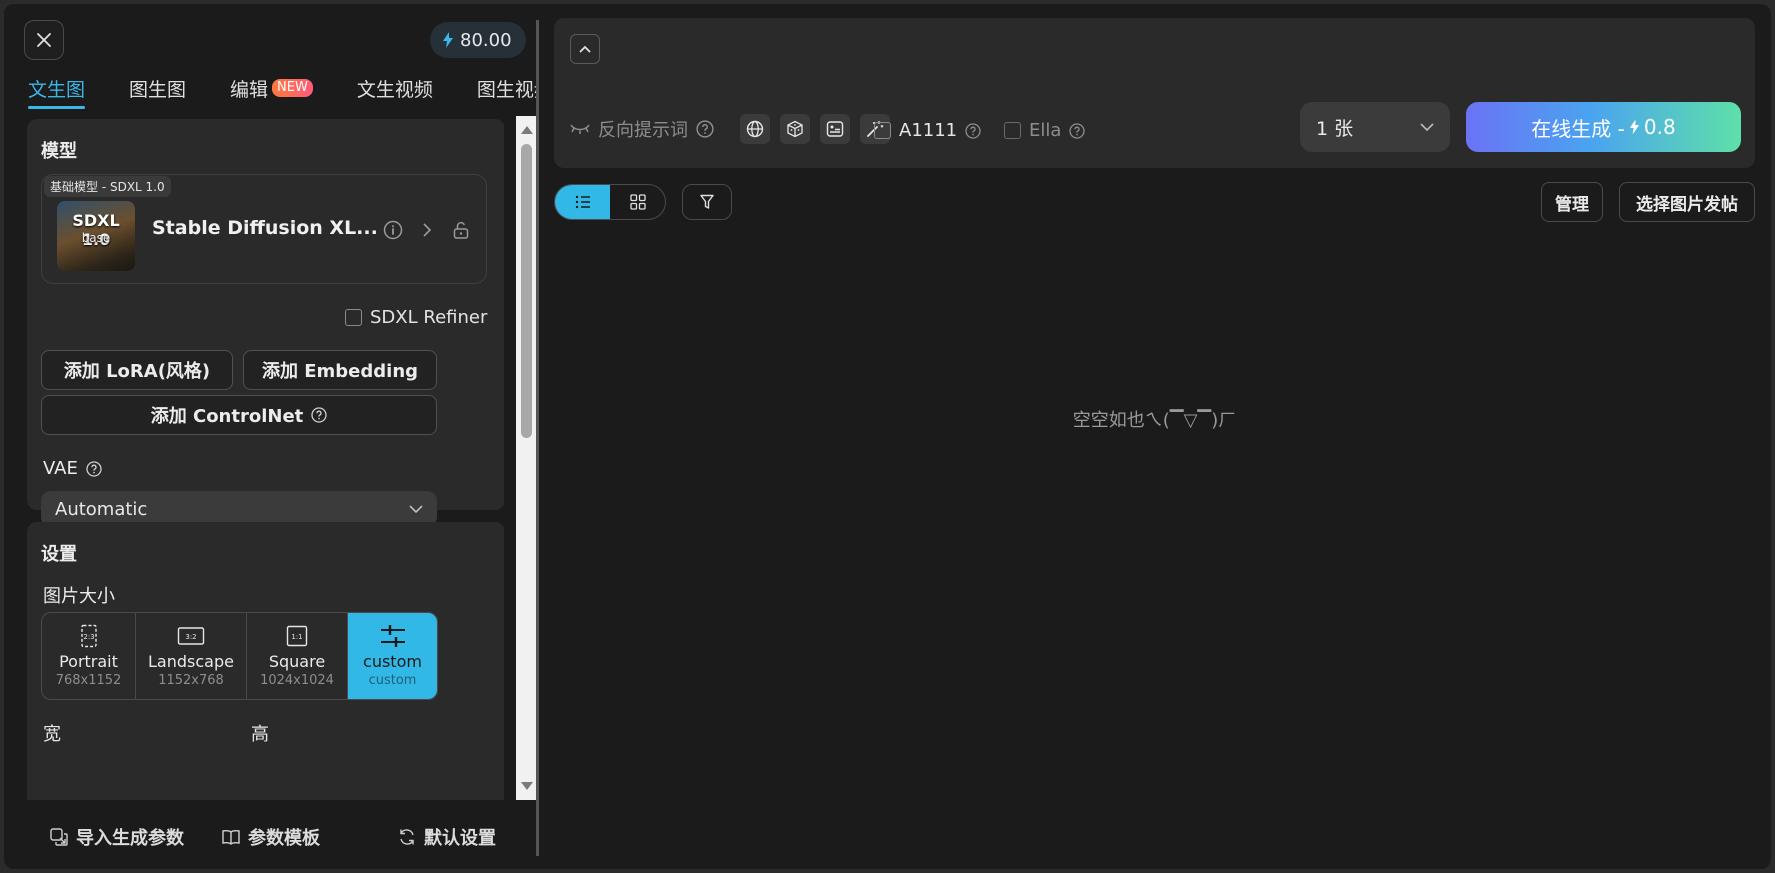 The height and width of the screenshot is (873, 1775). Describe the element at coordinates (448, 40) in the screenshot. I see `lightning-icon` at that location.